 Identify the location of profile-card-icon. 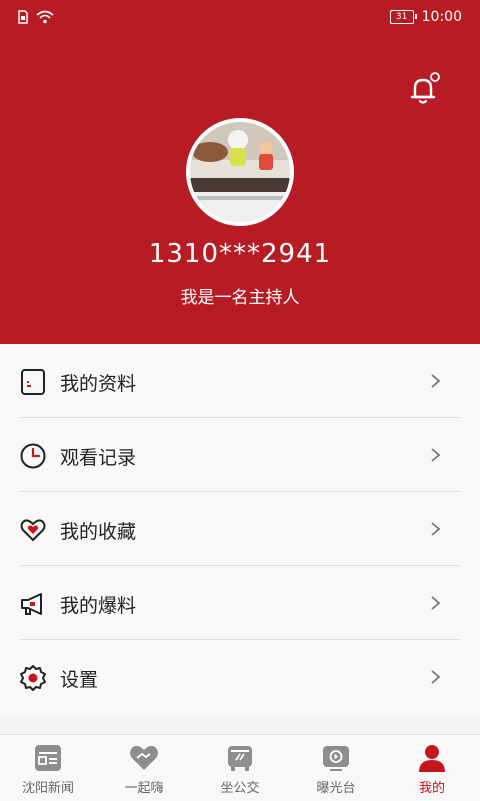
(33, 382).